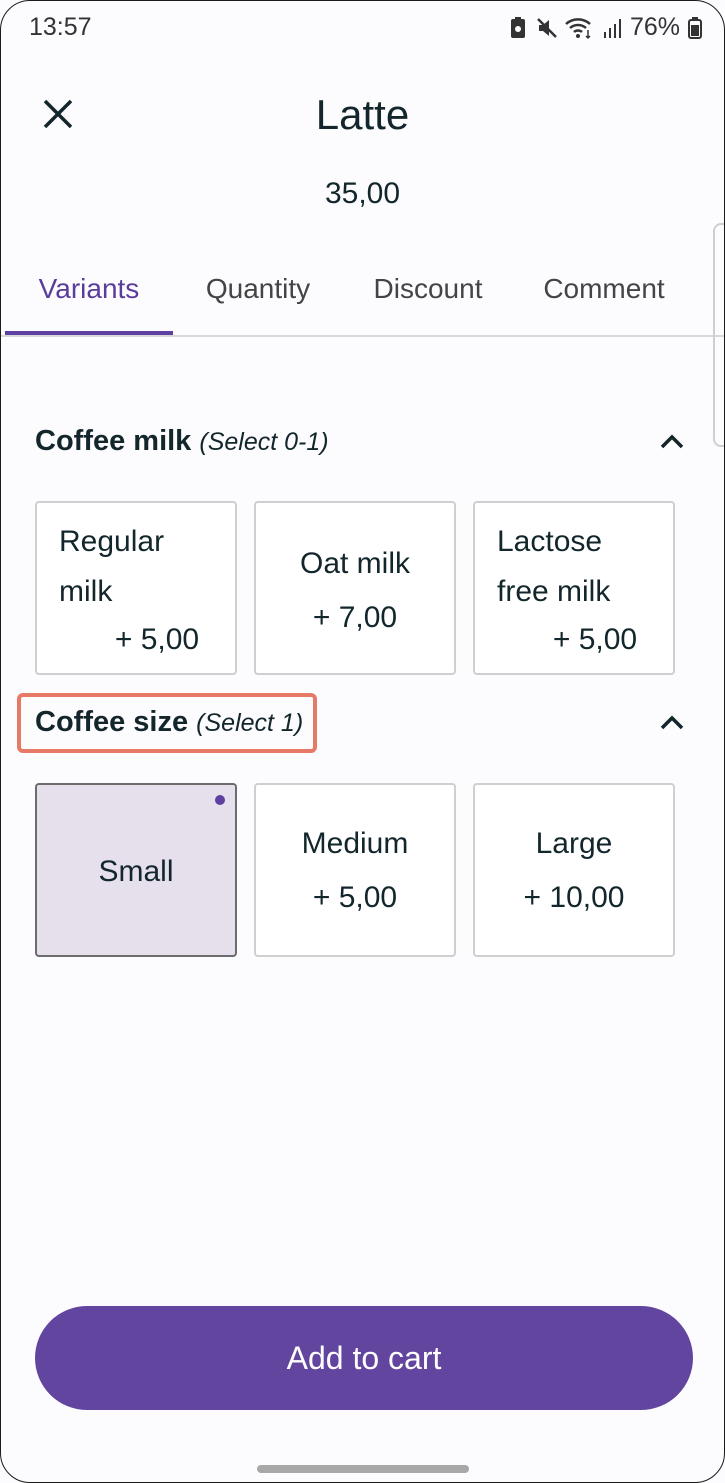 The height and width of the screenshot is (1483, 725). I want to click on section-header-coffee-size: Coffee size (Select 1), so click(169, 722).